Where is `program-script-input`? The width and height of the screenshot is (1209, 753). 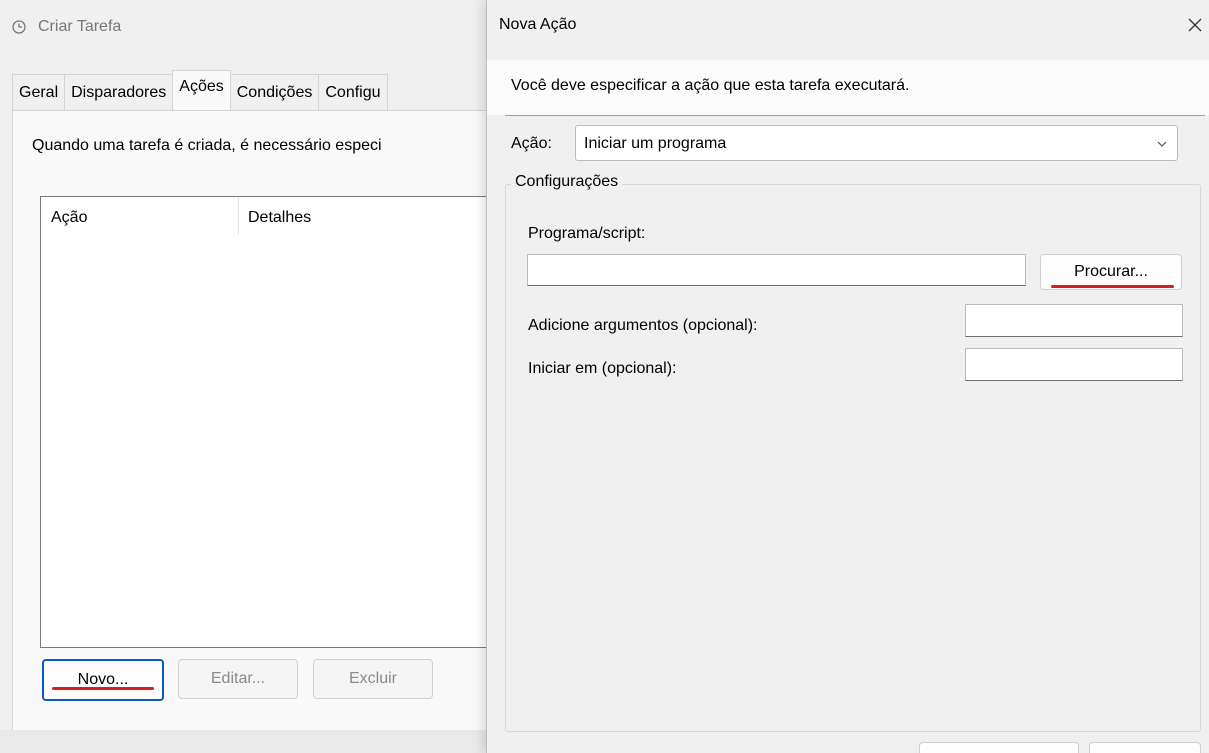
program-script-input is located at coordinates (776, 270).